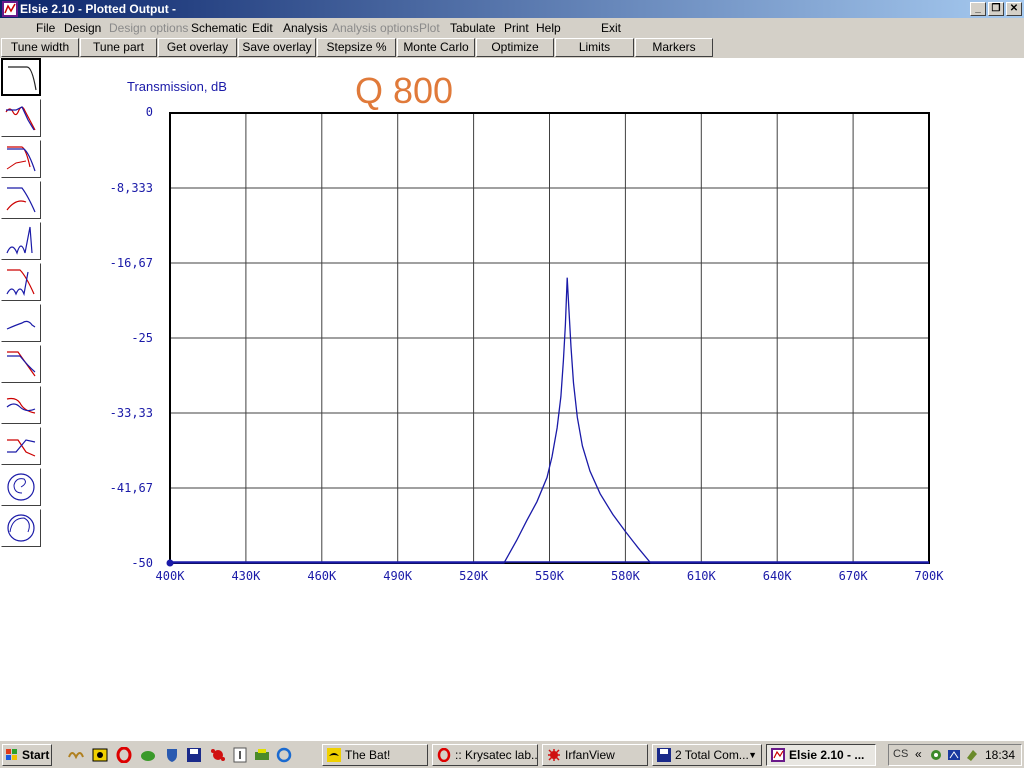  I want to click on x-tick-label: 520K, so click(474, 576).